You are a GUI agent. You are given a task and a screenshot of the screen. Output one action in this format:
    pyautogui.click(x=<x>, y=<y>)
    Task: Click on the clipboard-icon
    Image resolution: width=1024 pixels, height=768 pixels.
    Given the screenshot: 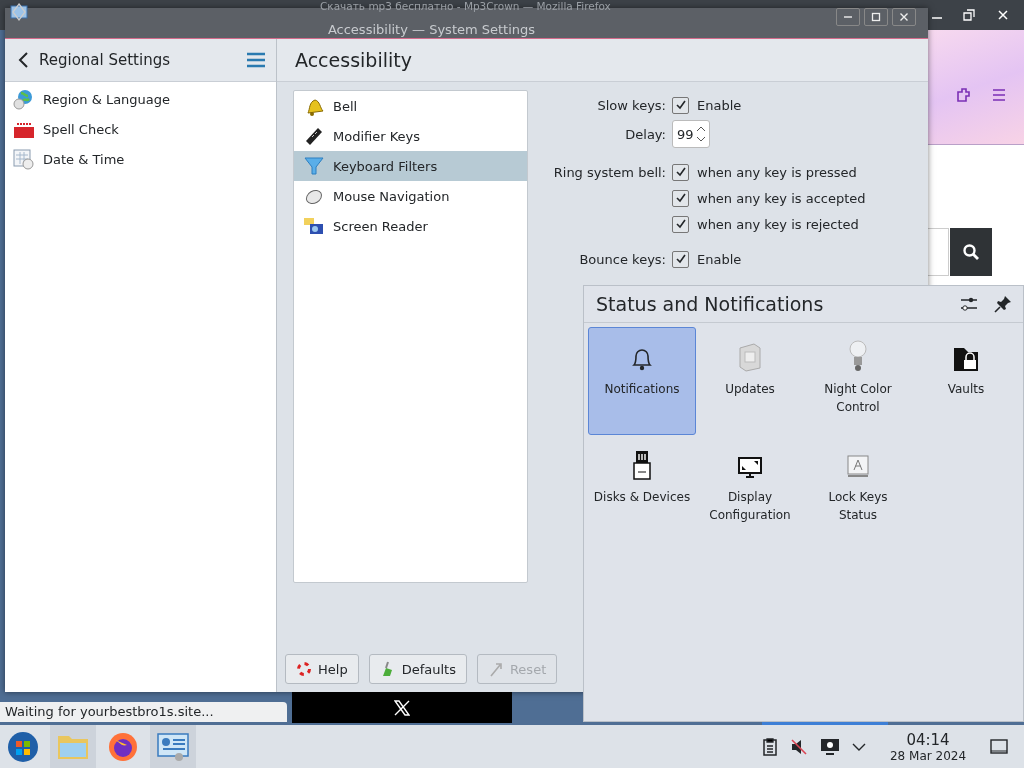 What is the action you would take?
    pyautogui.click(x=770, y=746)
    